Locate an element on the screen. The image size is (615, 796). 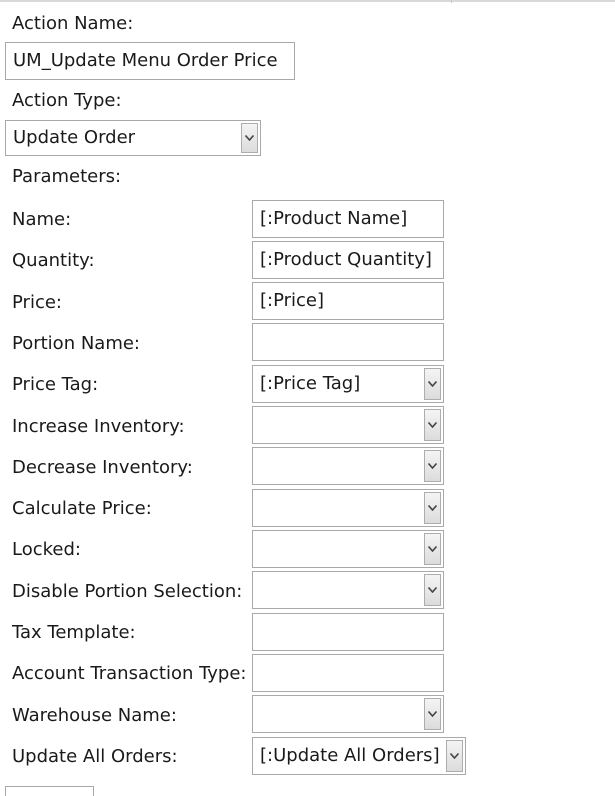
param-tax-template-input is located at coordinates (348, 632).